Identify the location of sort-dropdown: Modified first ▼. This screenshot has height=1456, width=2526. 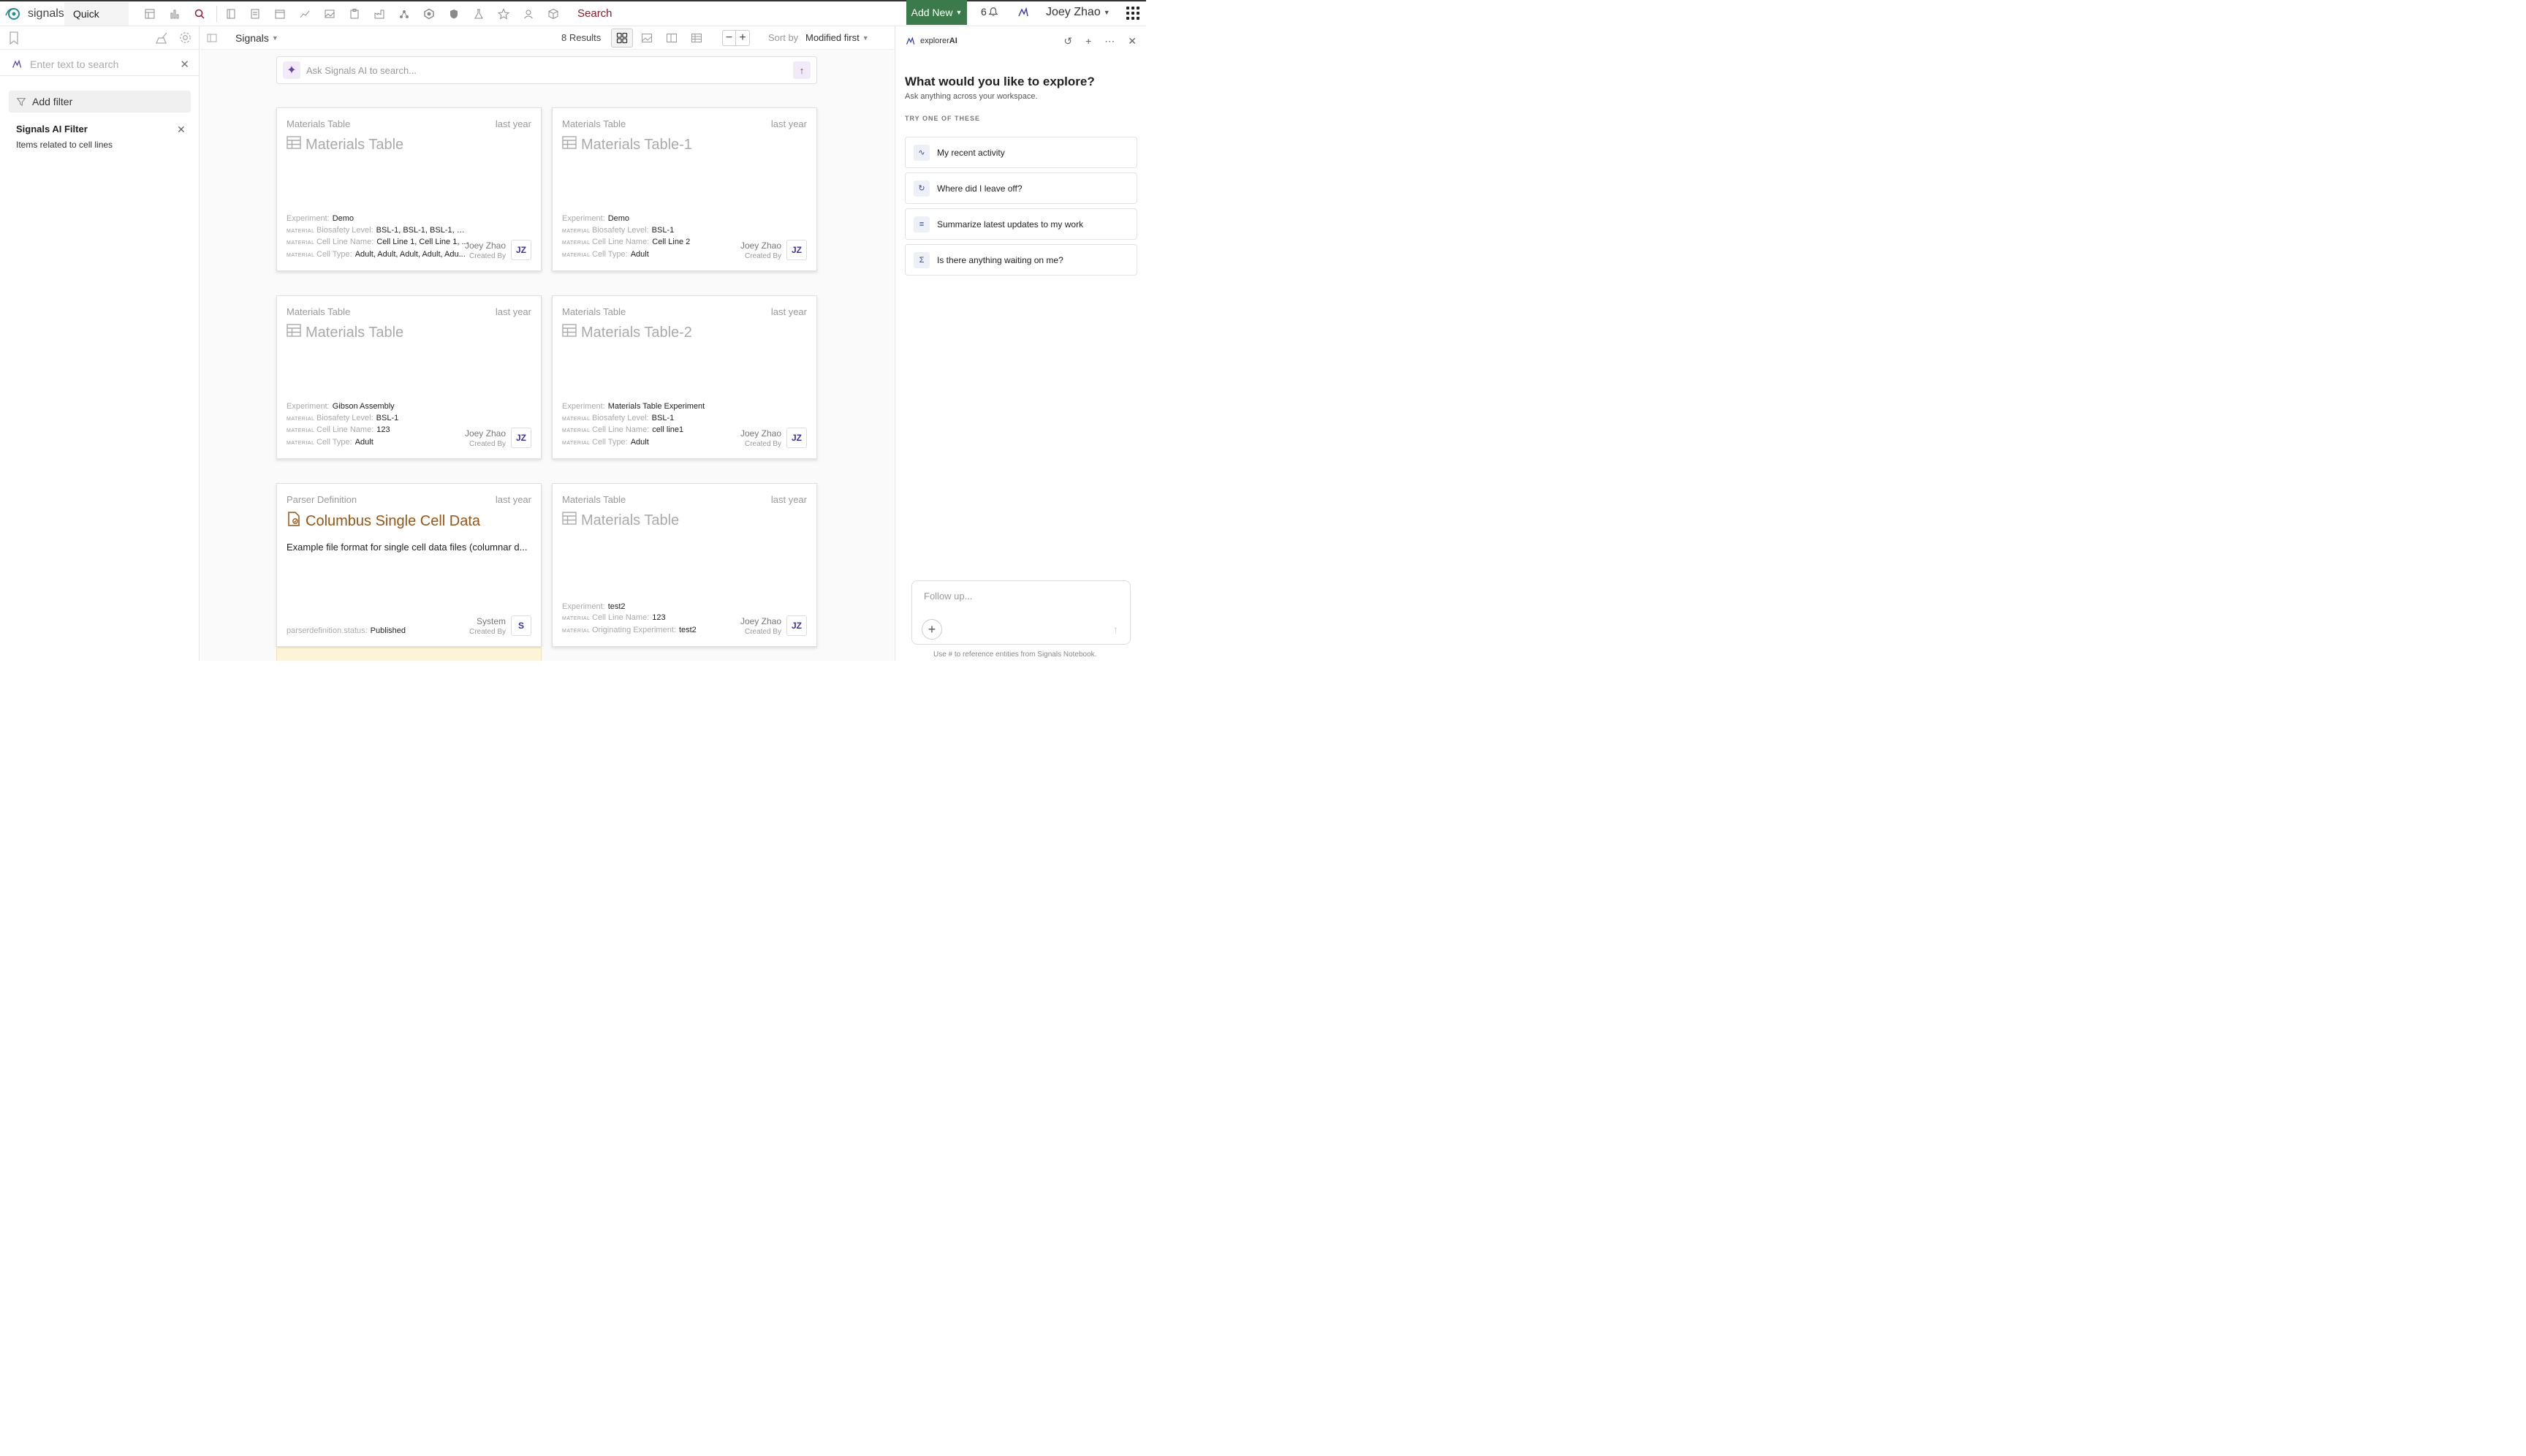
(837, 37).